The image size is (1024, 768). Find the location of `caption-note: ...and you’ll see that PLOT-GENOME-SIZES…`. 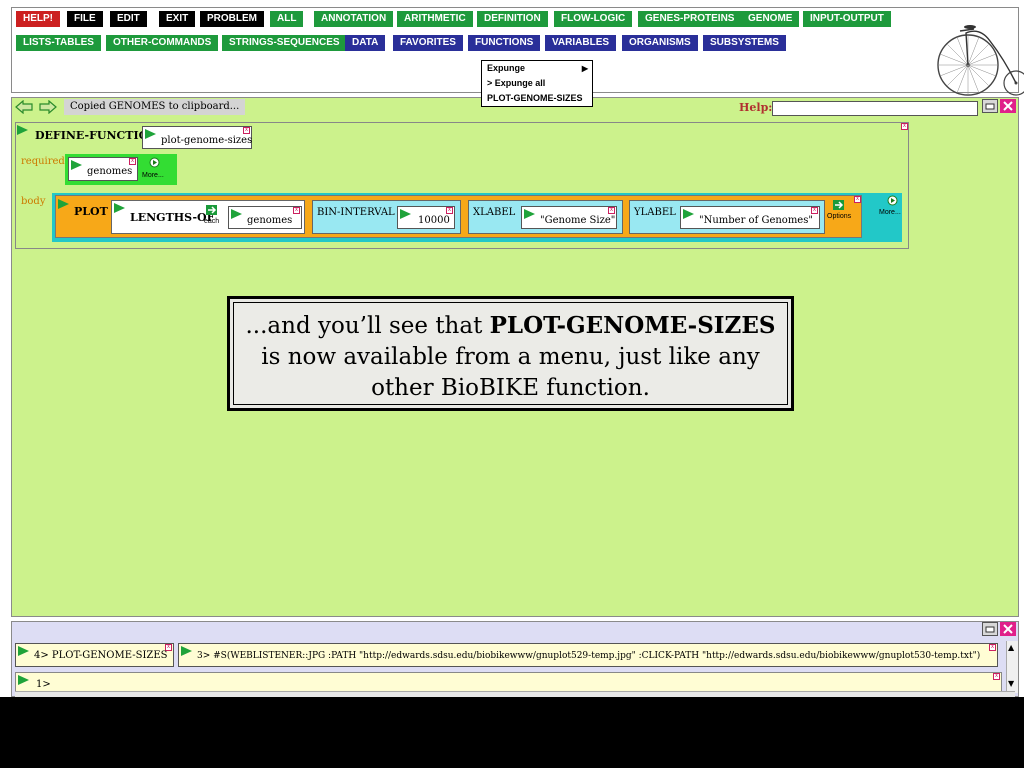

caption-note: ...and you’ll see that PLOT-GENOME-SIZES… is located at coordinates (510, 353).